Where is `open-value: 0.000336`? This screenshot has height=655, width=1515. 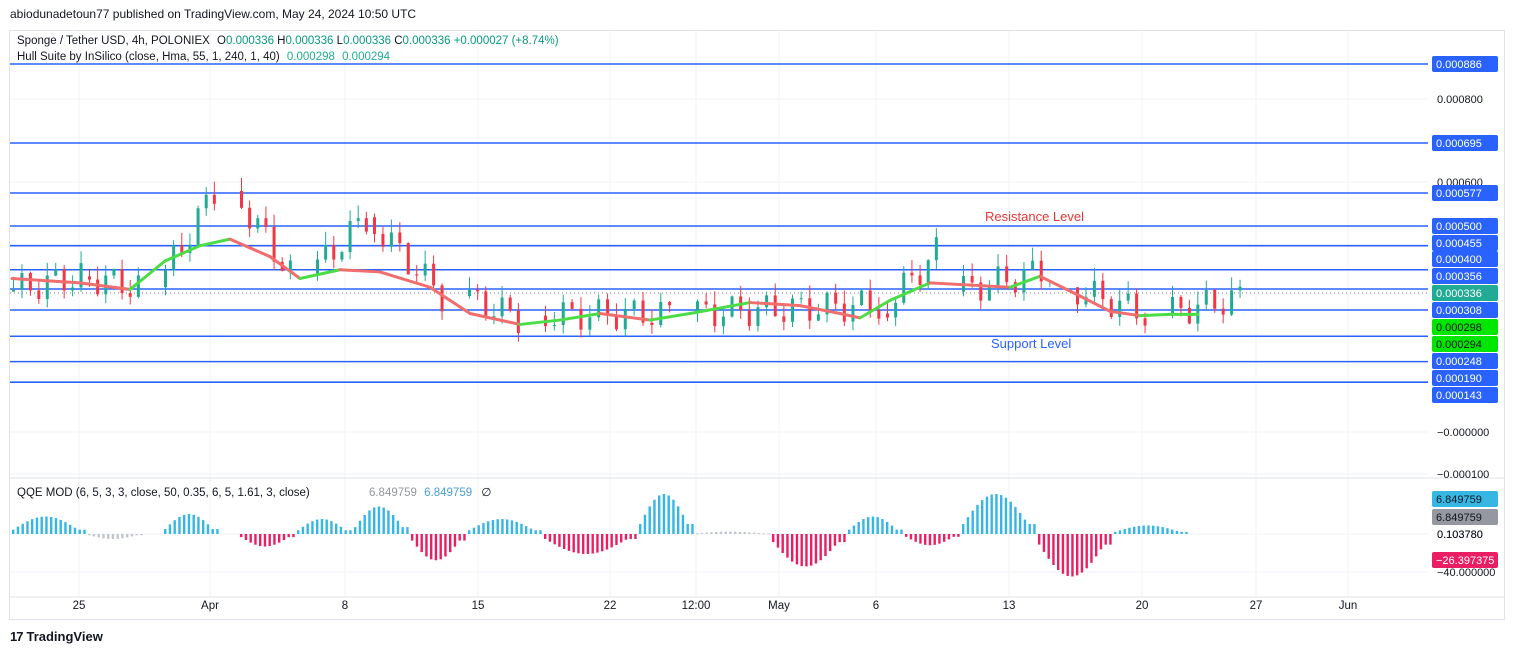
open-value: 0.000336 is located at coordinates (250, 41).